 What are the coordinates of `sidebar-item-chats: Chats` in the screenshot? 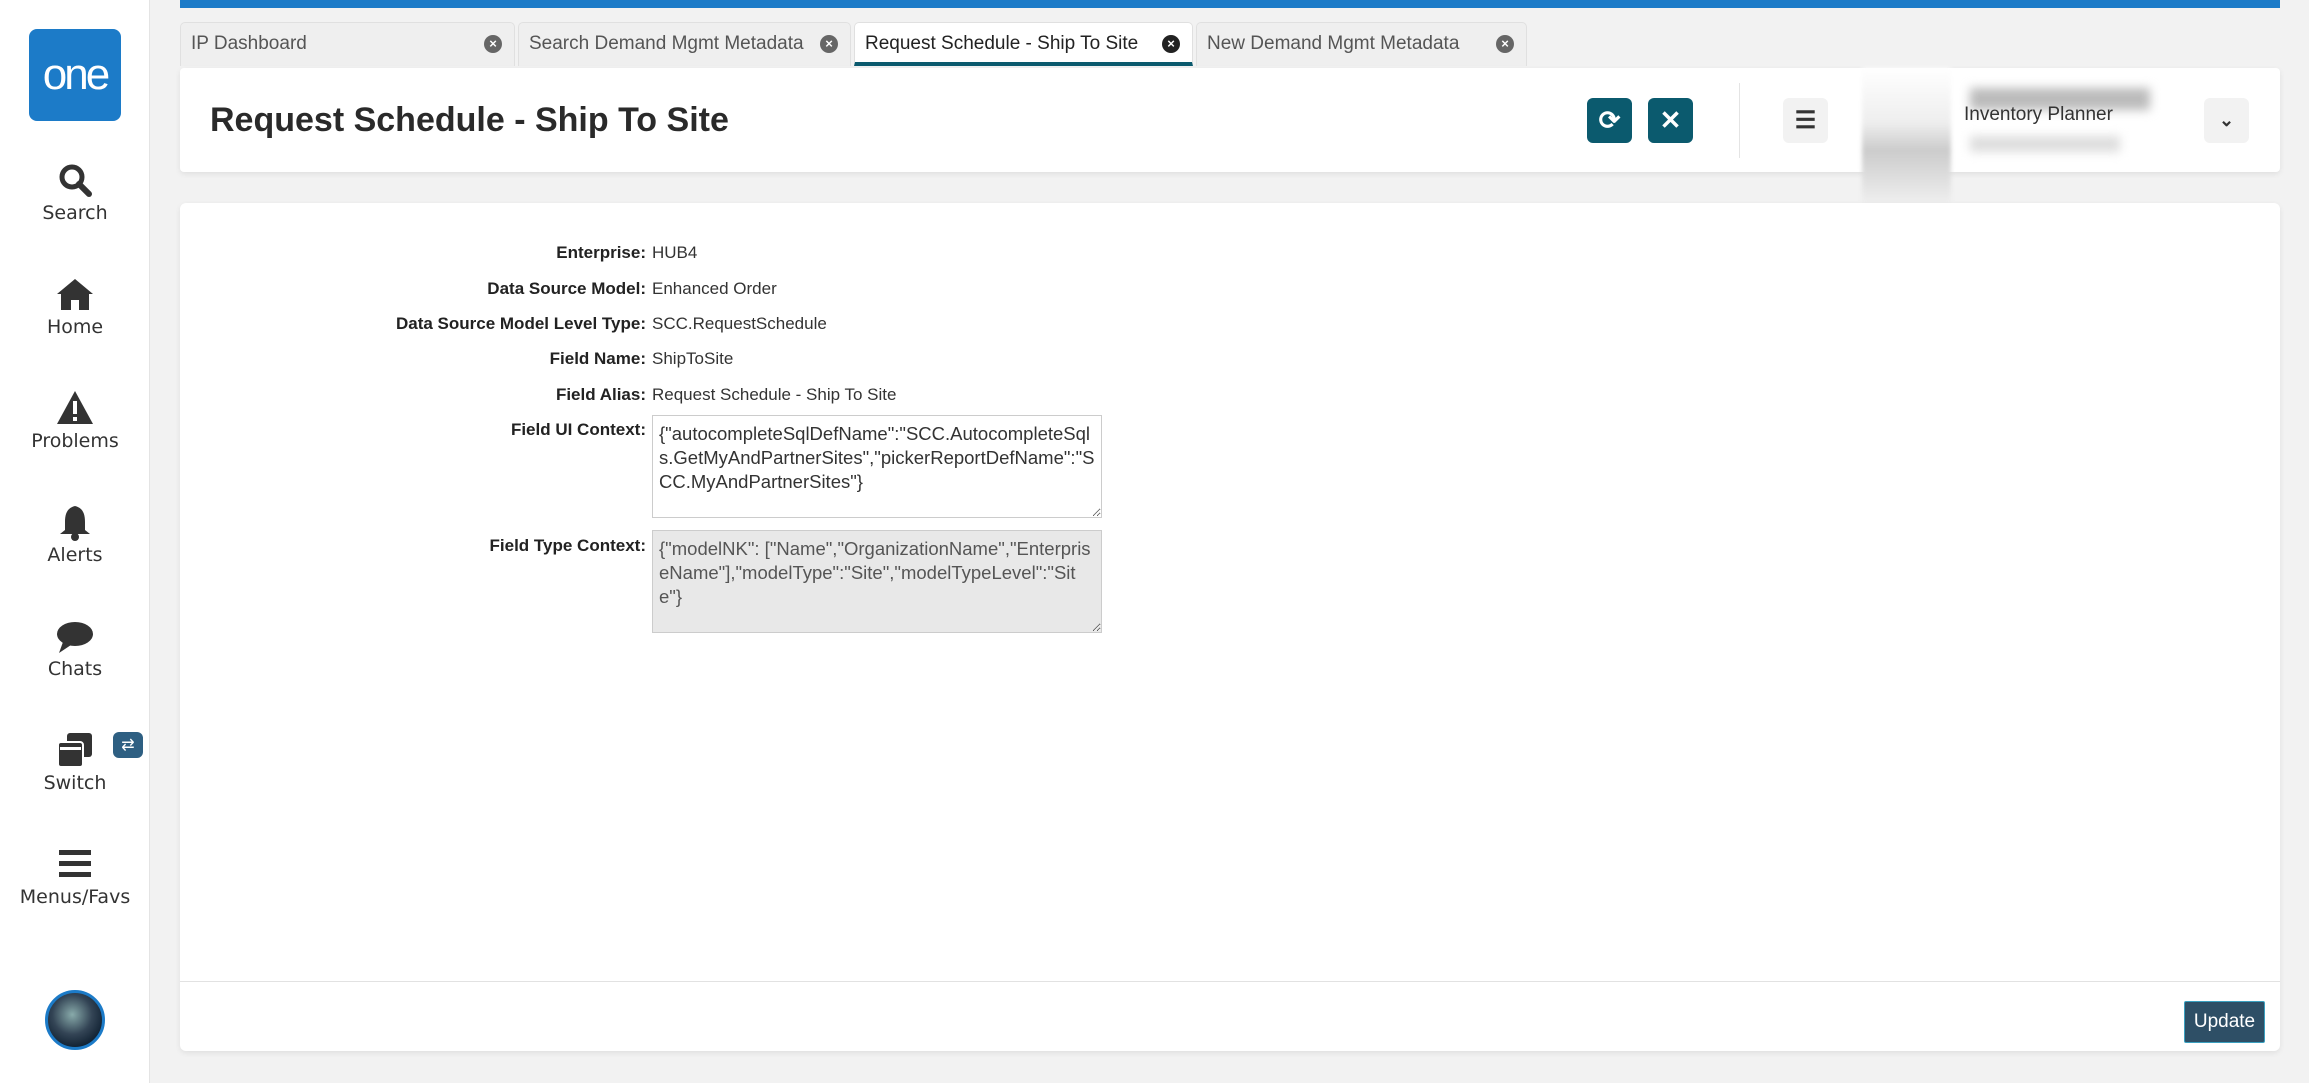 It's located at (75, 648).